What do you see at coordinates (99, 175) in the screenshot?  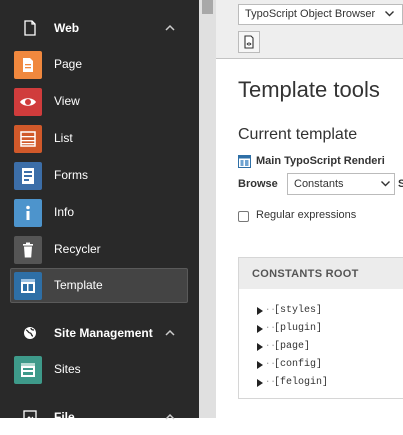 I see `module-forms: Forms` at bounding box center [99, 175].